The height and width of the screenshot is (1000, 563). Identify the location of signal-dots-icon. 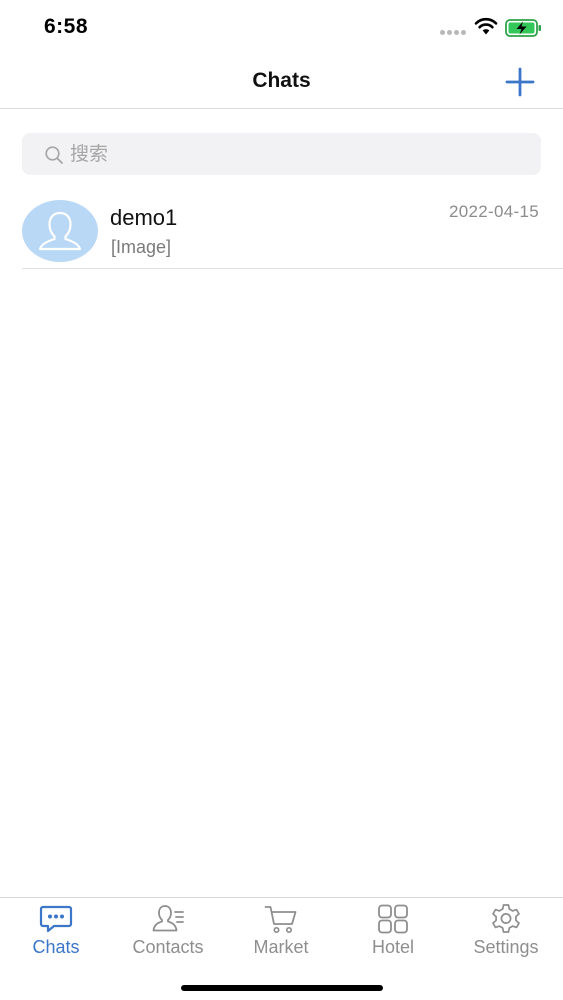
(454, 33).